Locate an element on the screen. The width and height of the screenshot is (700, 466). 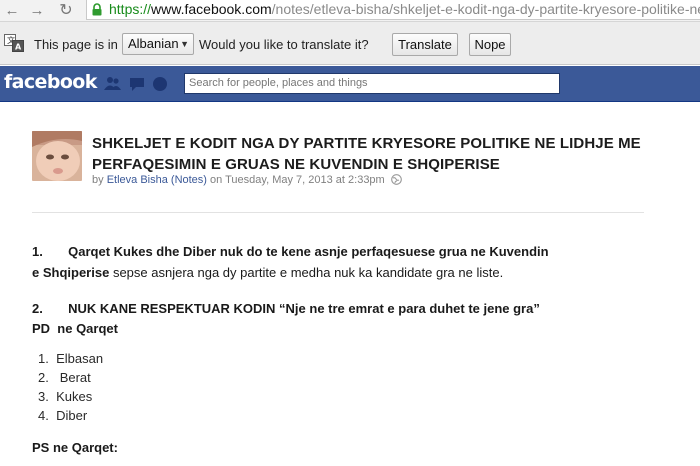
chevron-down-icon: ▼ is located at coordinates (184, 44).